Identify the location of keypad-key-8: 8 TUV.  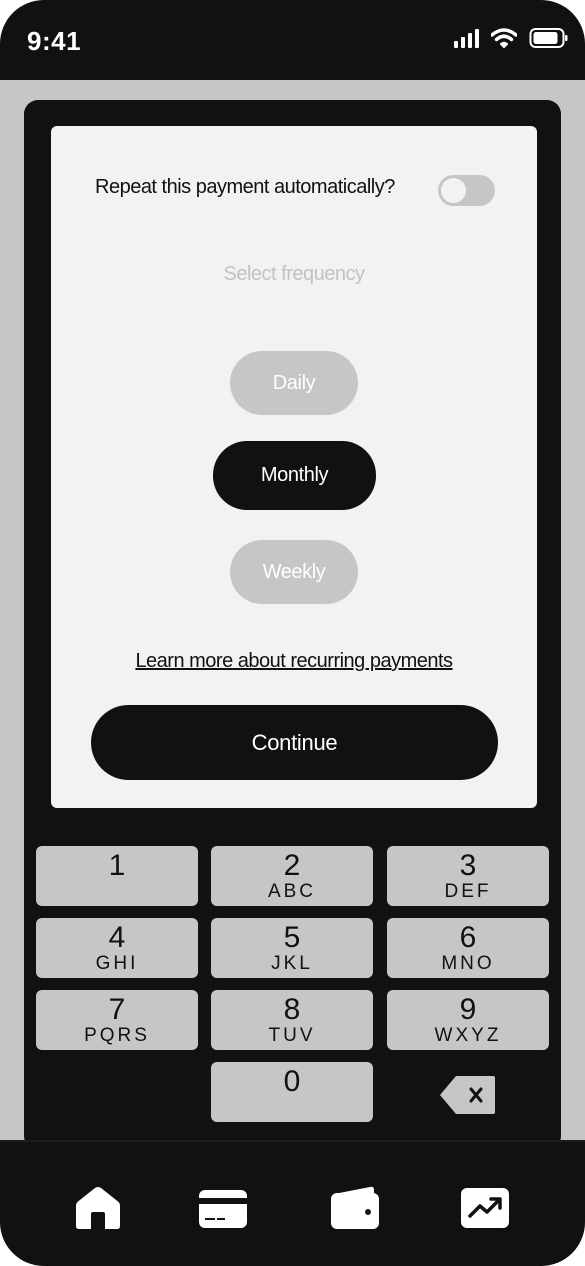
(292, 1020).